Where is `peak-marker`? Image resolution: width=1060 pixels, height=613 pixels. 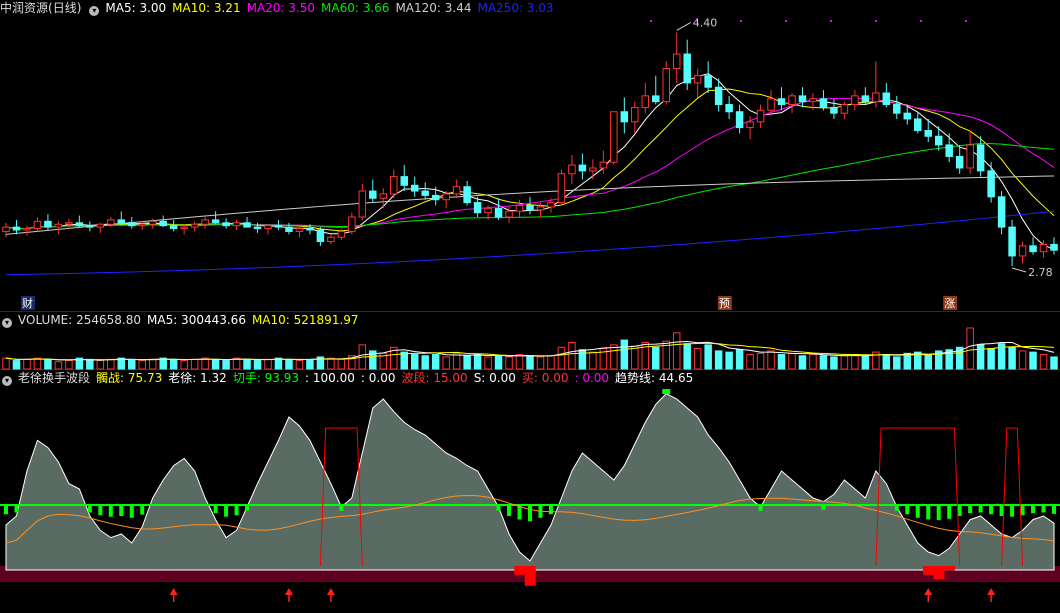 peak-marker is located at coordinates (666, 391).